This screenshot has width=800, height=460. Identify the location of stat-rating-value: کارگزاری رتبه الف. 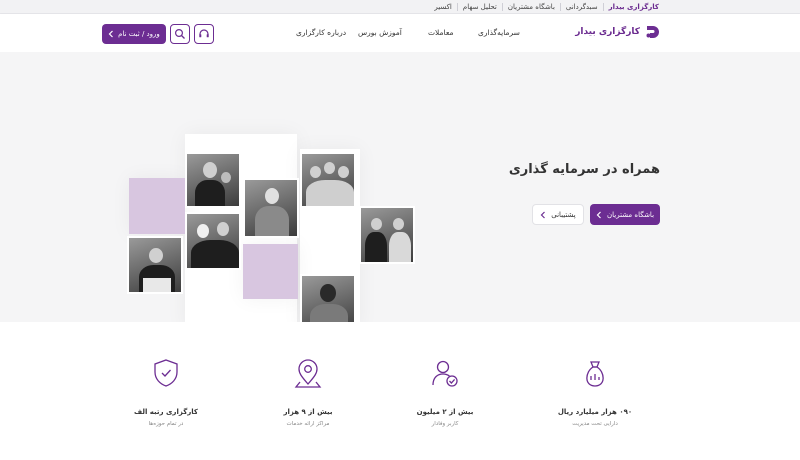
(166, 412).